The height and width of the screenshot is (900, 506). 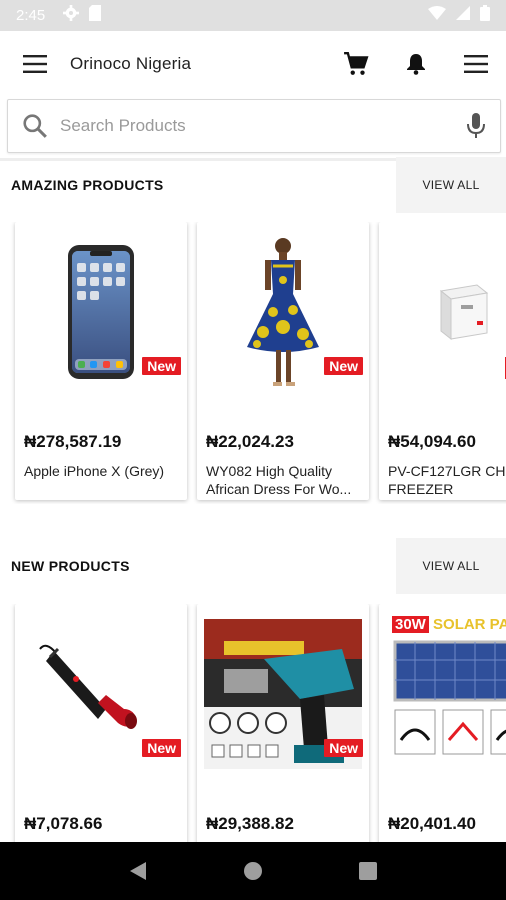 What do you see at coordinates (71, 15) in the screenshot?
I see `settings-icon` at bounding box center [71, 15].